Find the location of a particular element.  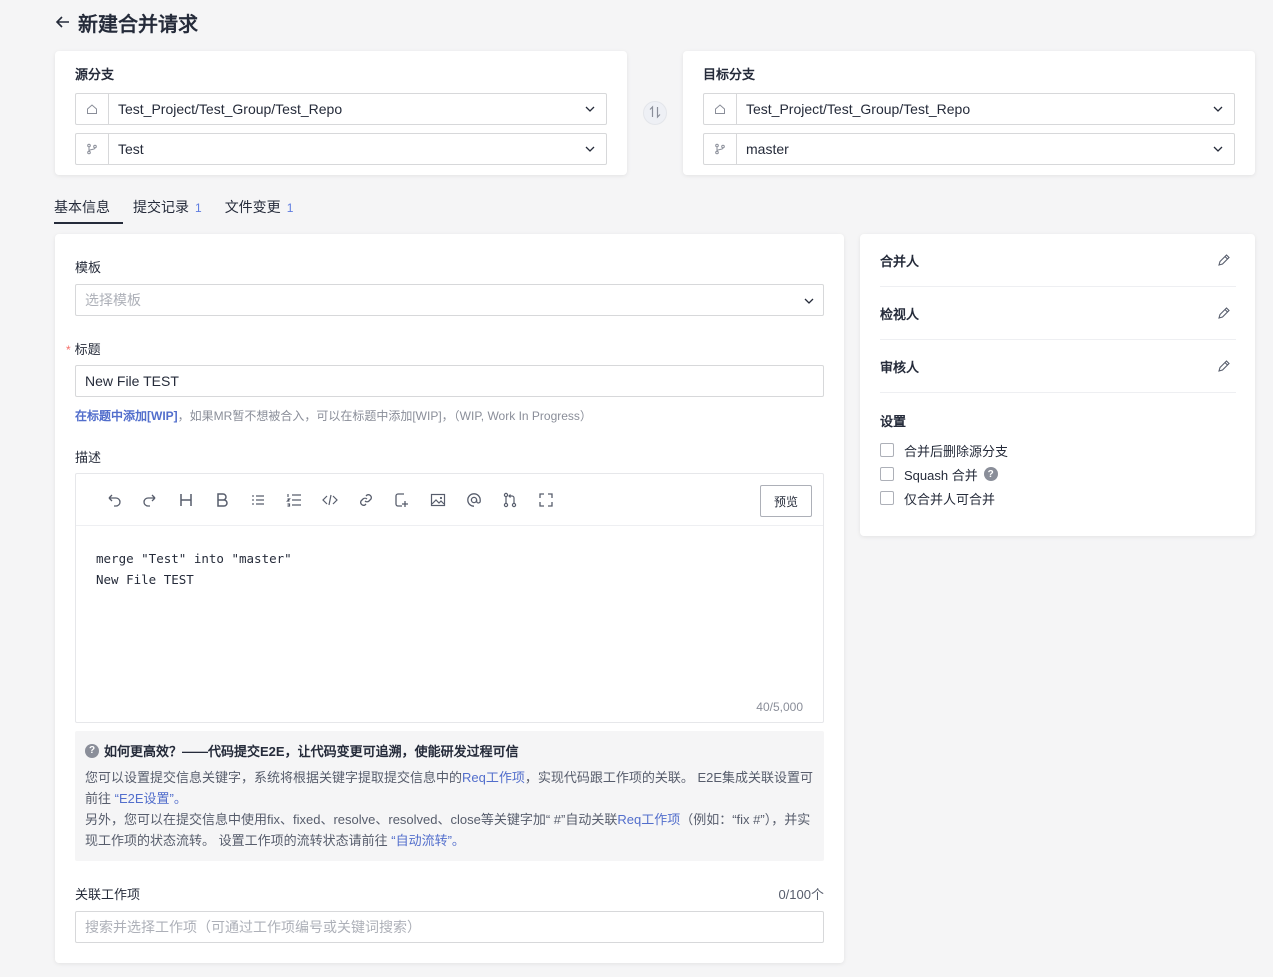

heading-icon is located at coordinates (186, 500).